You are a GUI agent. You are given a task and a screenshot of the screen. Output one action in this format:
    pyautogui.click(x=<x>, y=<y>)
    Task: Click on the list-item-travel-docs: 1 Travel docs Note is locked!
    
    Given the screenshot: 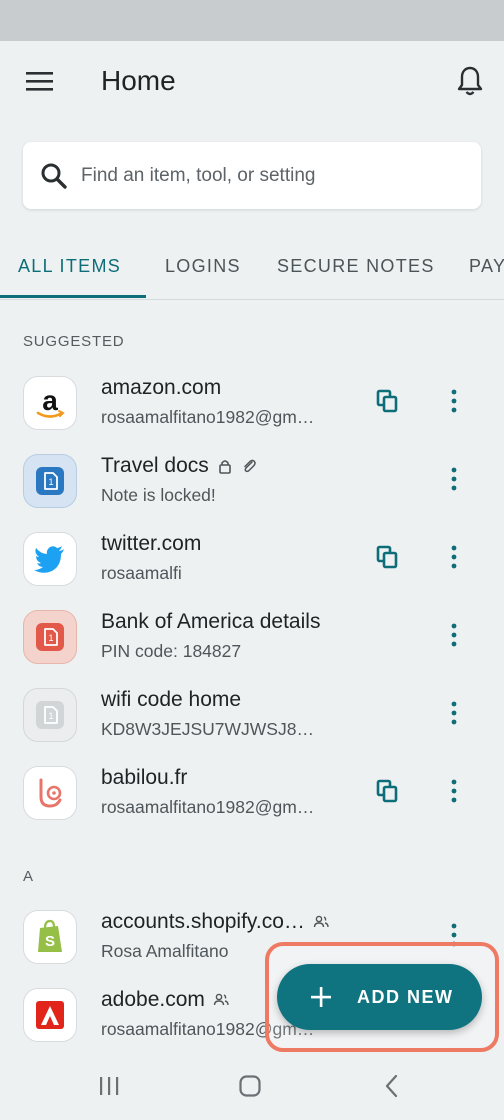 What is the action you would take?
    pyautogui.click(x=252, y=487)
    